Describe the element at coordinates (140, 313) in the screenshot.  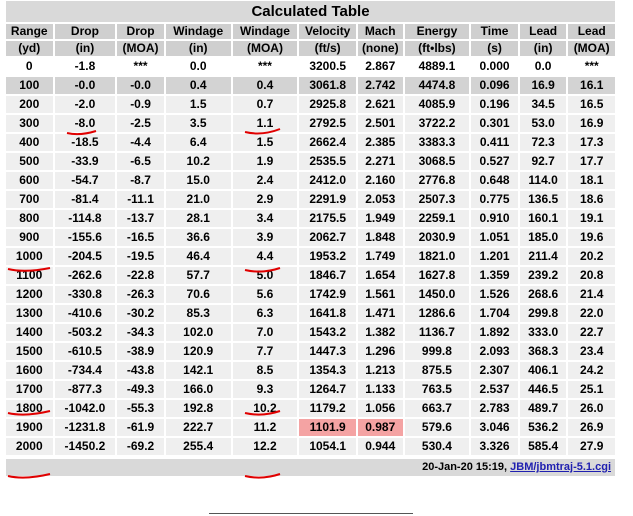
I see `table-cell: -30.2` at that location.